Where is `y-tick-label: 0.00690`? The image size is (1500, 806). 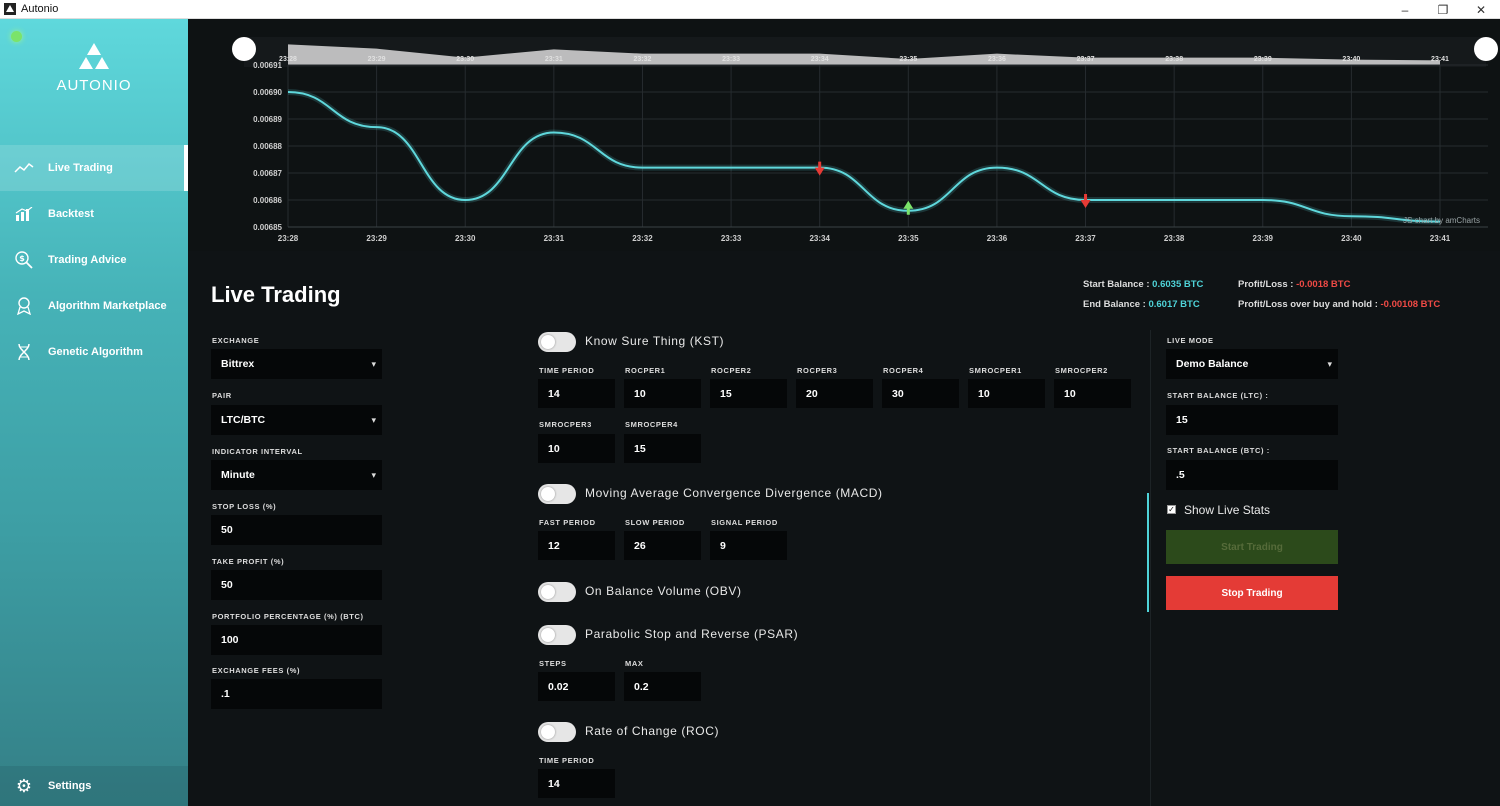 y-tick-label: 0.00690 is located at coordinates (267, 92).